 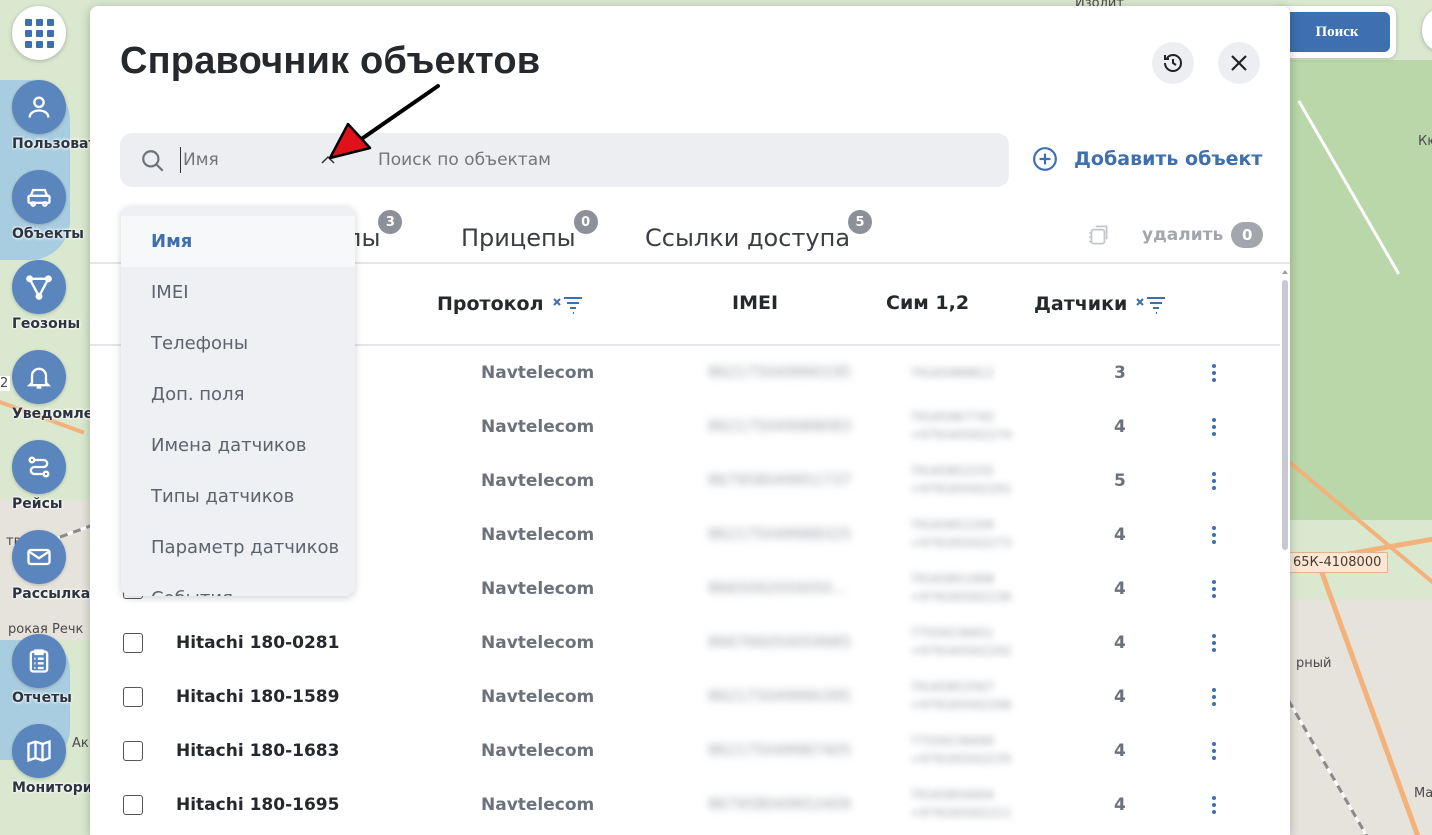 What do you see at coordinates (961, 750) in the screenshot?
I see `object-sim: 77559236690 +979165502235` at bounding box center [961, 750].